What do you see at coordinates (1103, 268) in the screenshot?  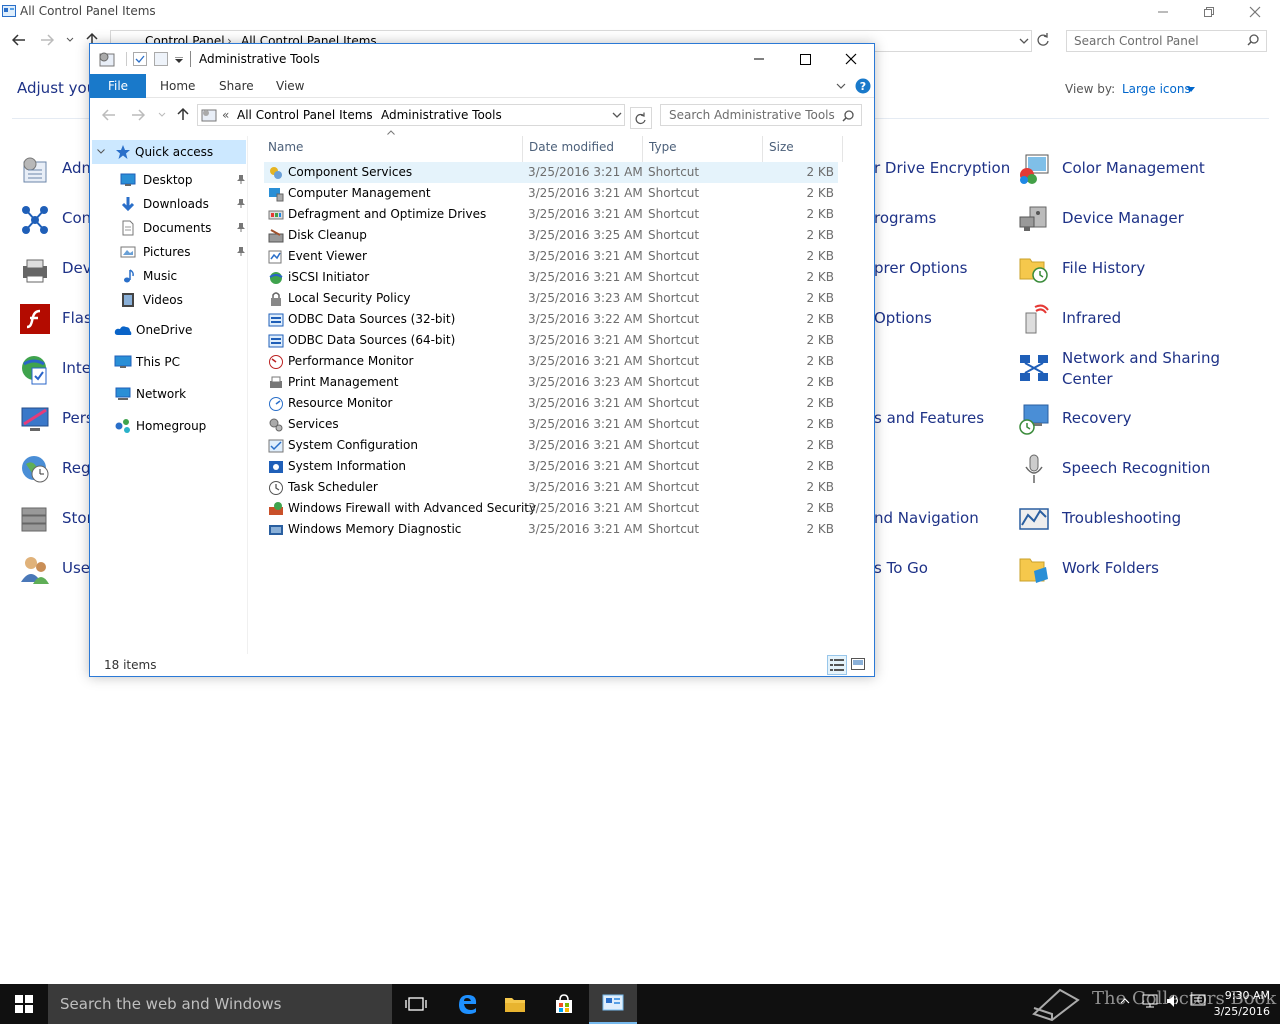 I see `cp-item-file-history: File History` at bounding box center [1103, 268].